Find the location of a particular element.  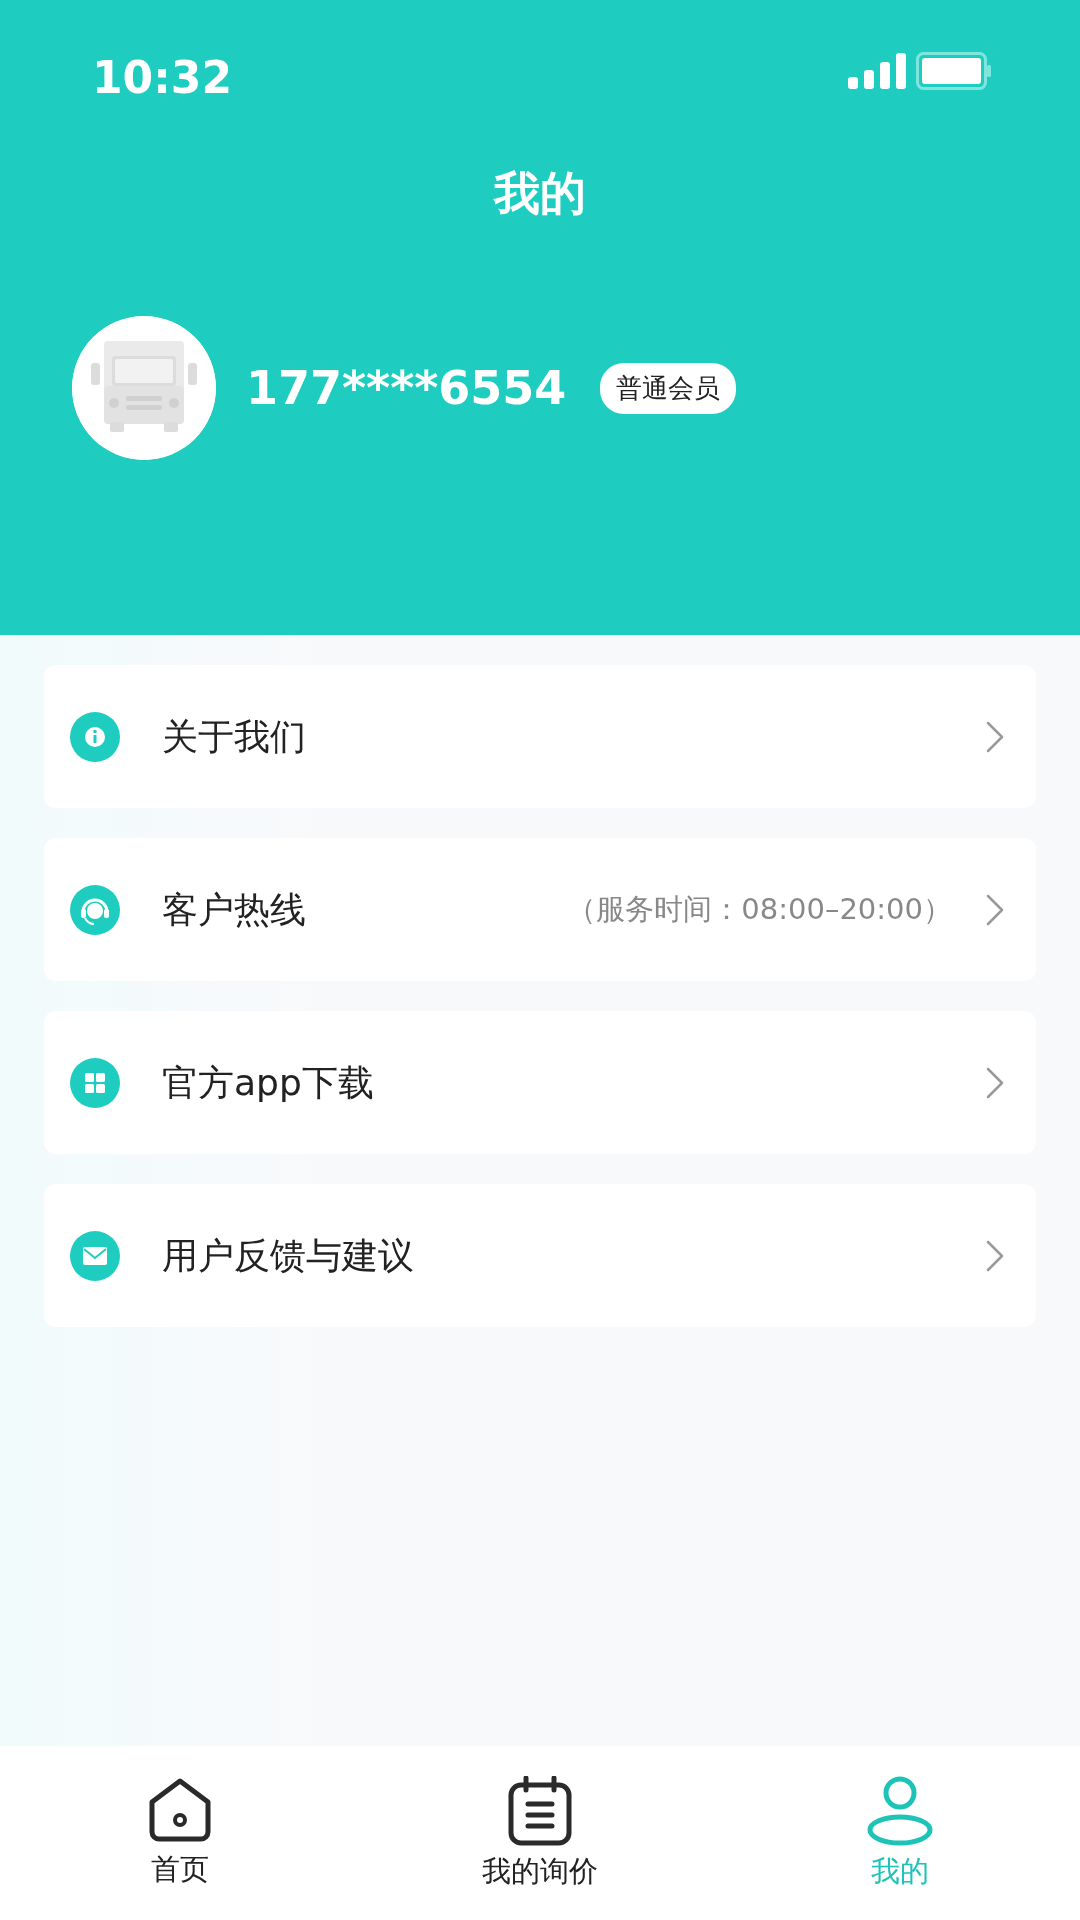

tab-item: 我的询价 is located at coordinates (540, 1833).